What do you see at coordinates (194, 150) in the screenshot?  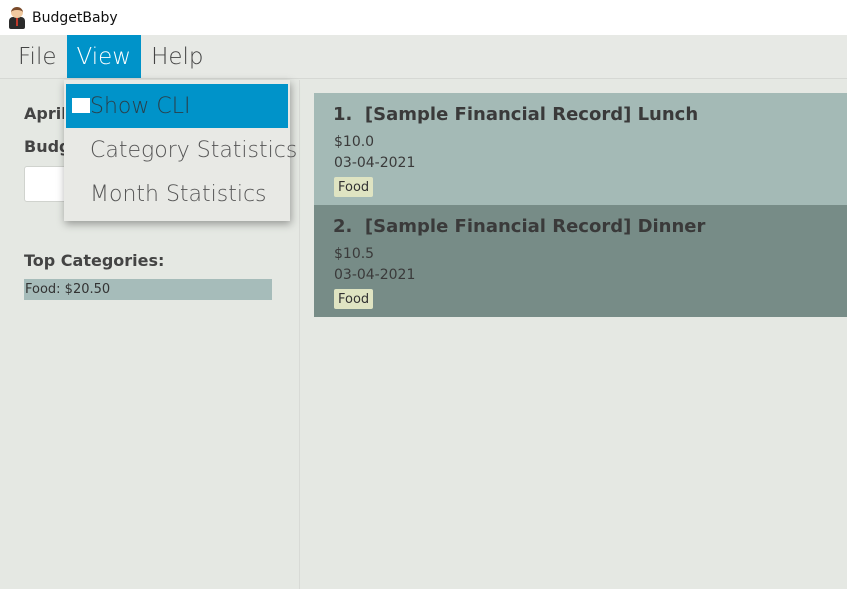 I see `menu-item-label: Category Statistics` at bounding box center [194, 150].